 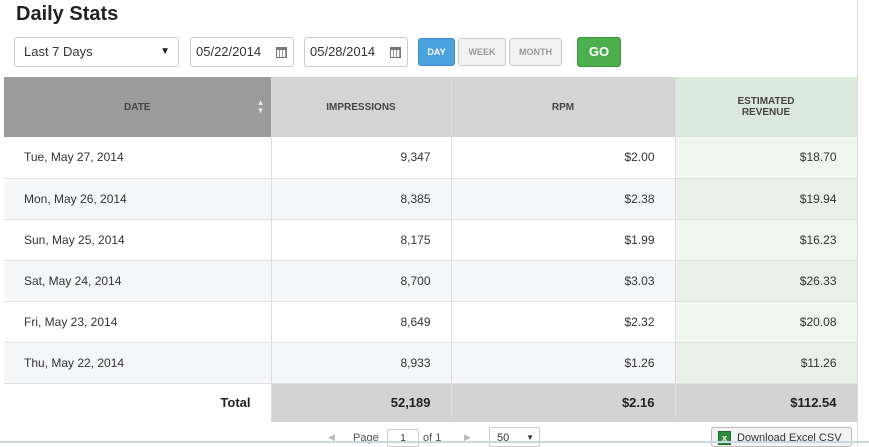 What do you see at coordinates (766, 158) in the screenshot?
I see `revenue-cell: $18.70` at bounding box center [766, 158].